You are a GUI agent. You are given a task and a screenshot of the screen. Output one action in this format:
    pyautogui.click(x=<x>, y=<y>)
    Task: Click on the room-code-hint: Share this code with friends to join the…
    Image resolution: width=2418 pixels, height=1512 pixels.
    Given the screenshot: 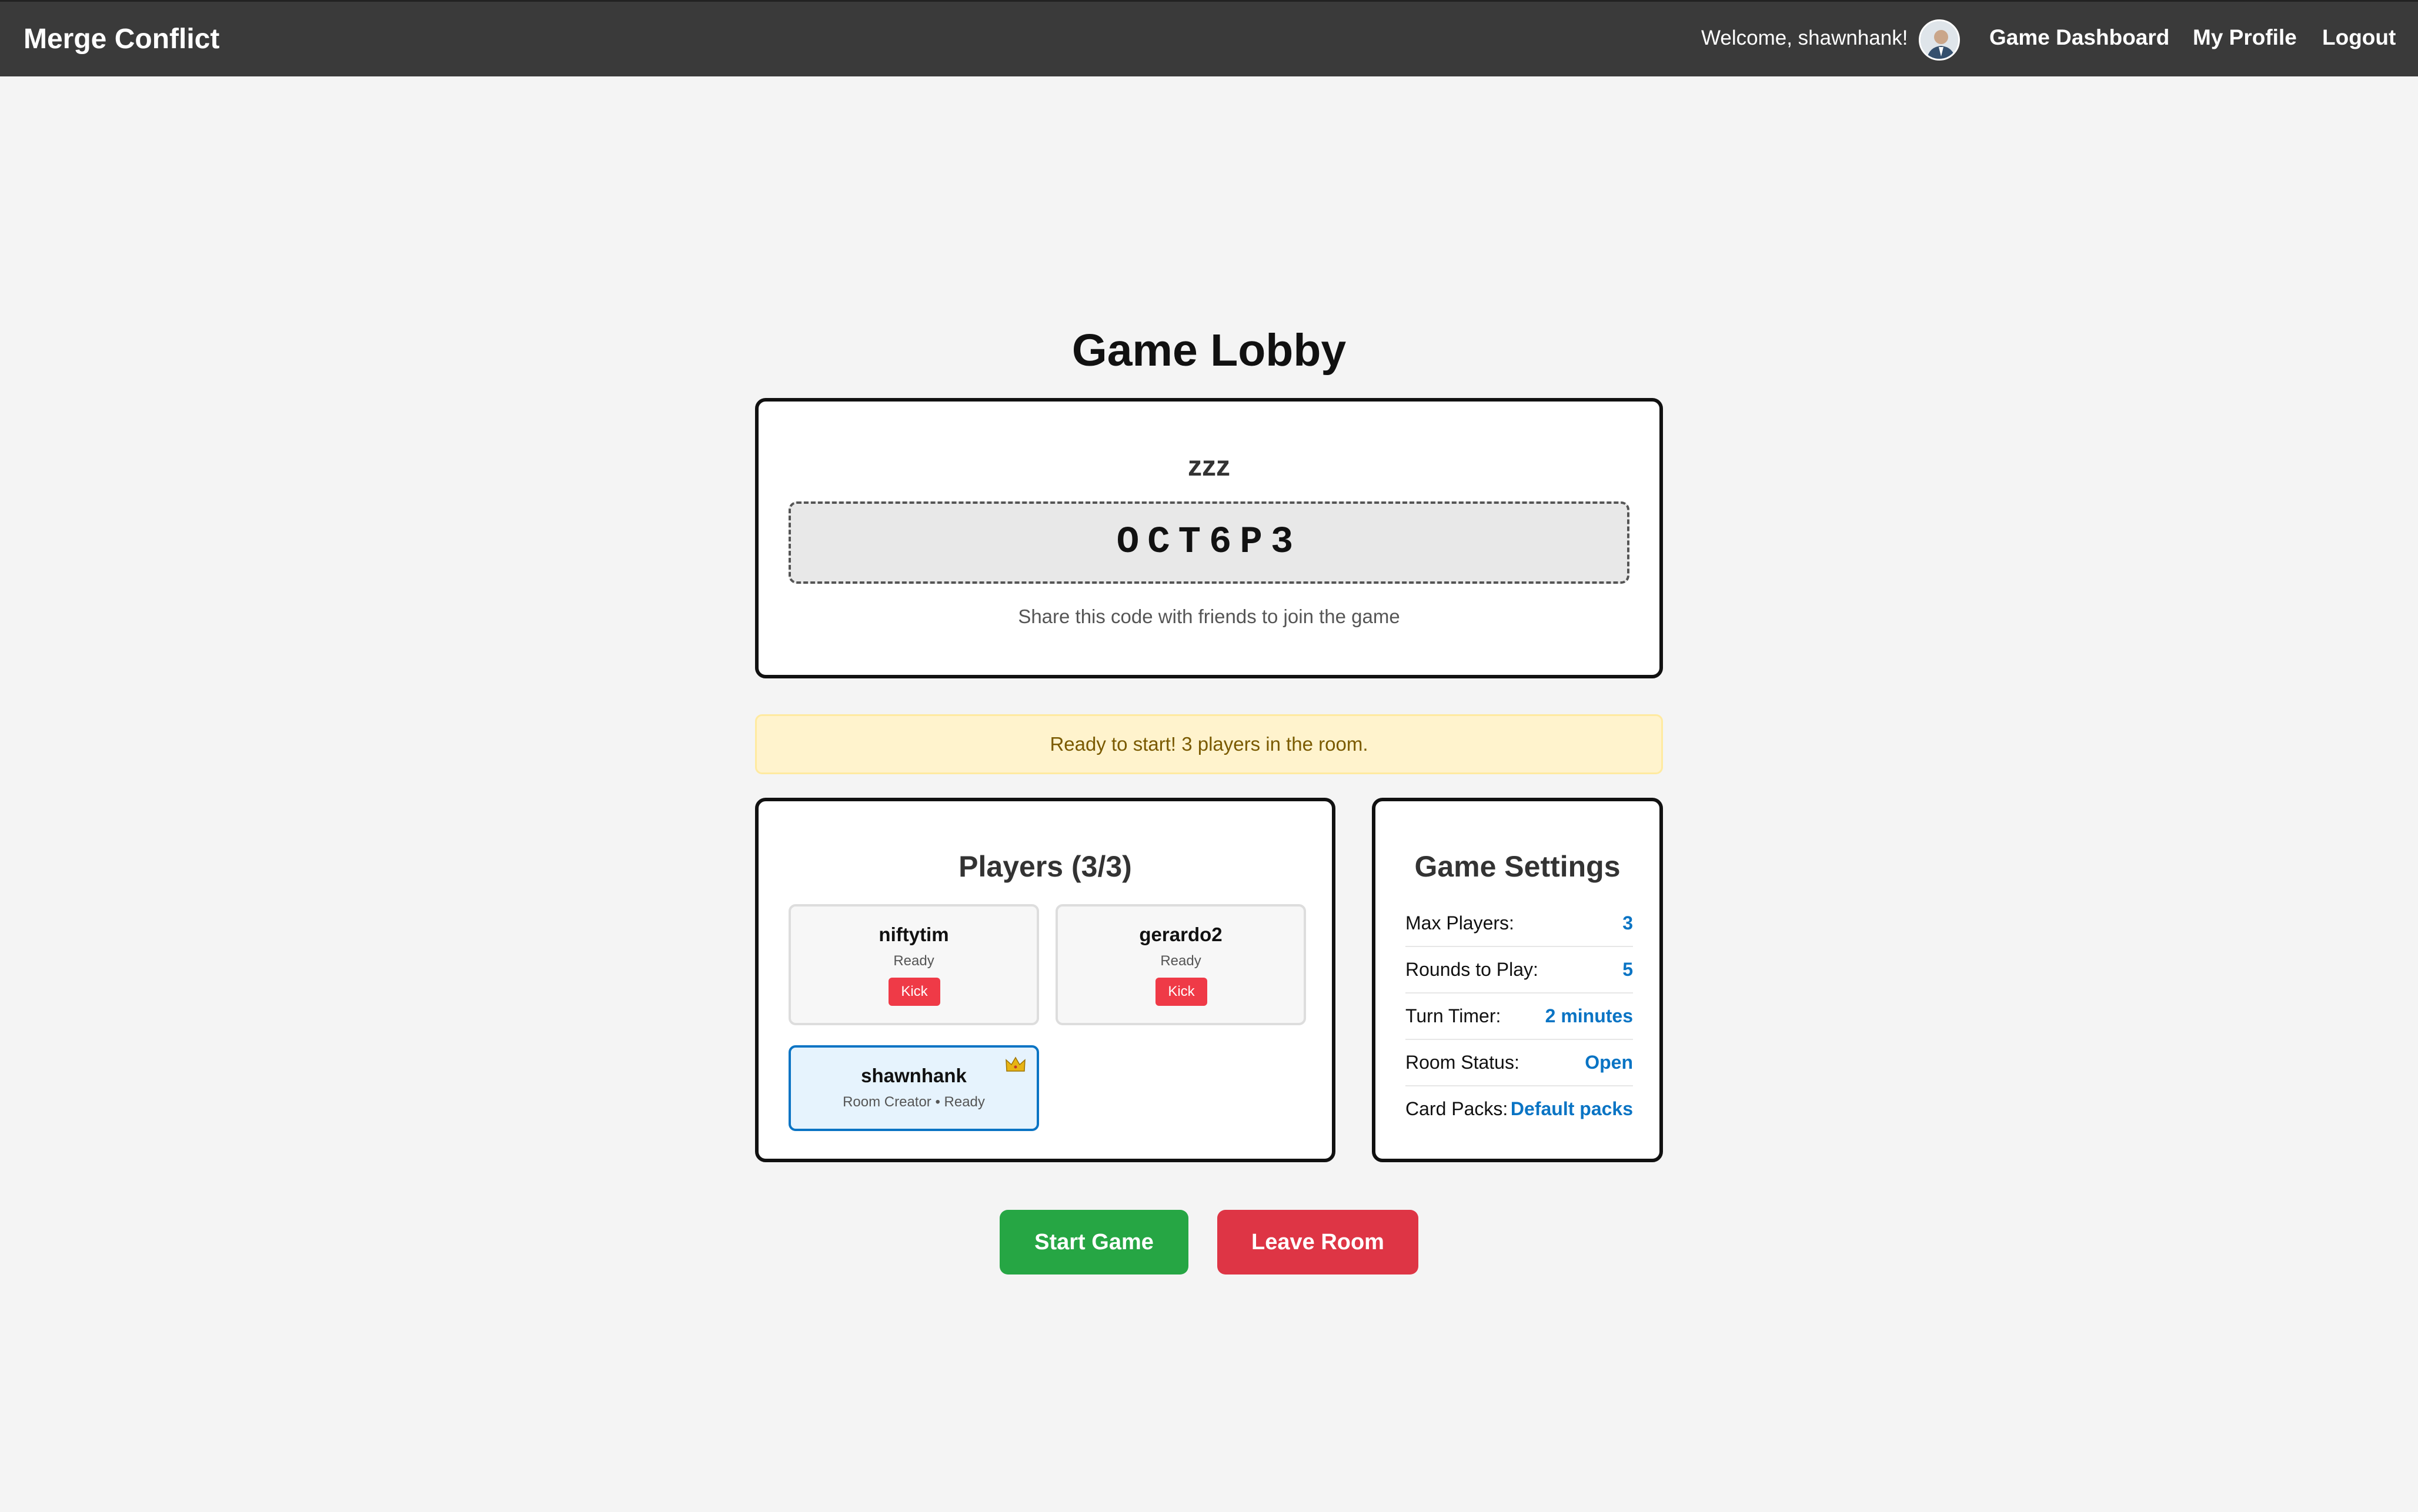 What is the action you would take?
    pyautogui.click(x=1209, y=617)
    